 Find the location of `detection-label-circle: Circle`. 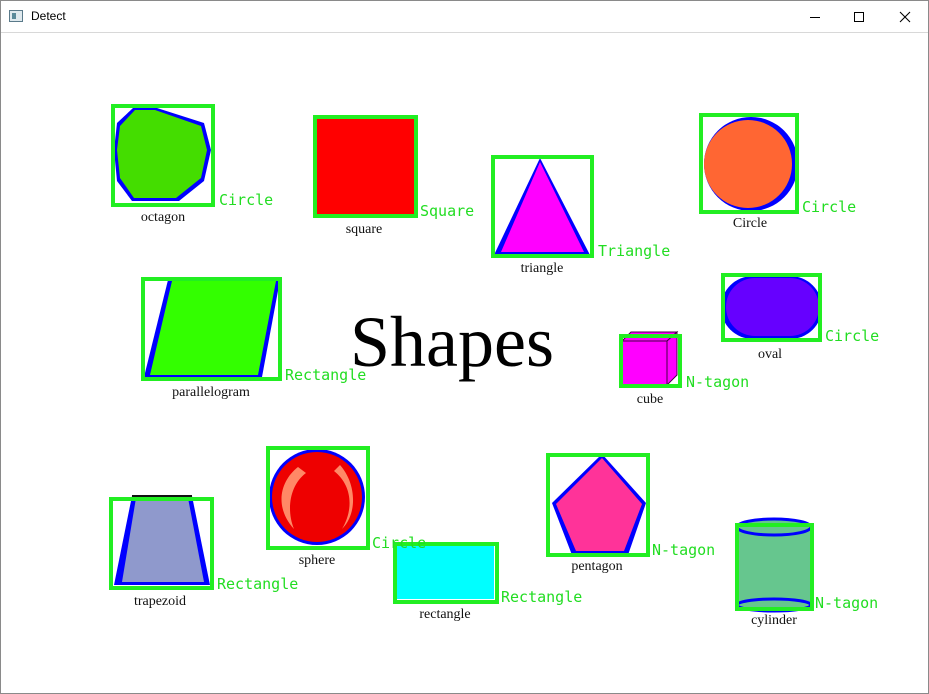

detection-label-circle: Circle is located at coordinates (829, 207).